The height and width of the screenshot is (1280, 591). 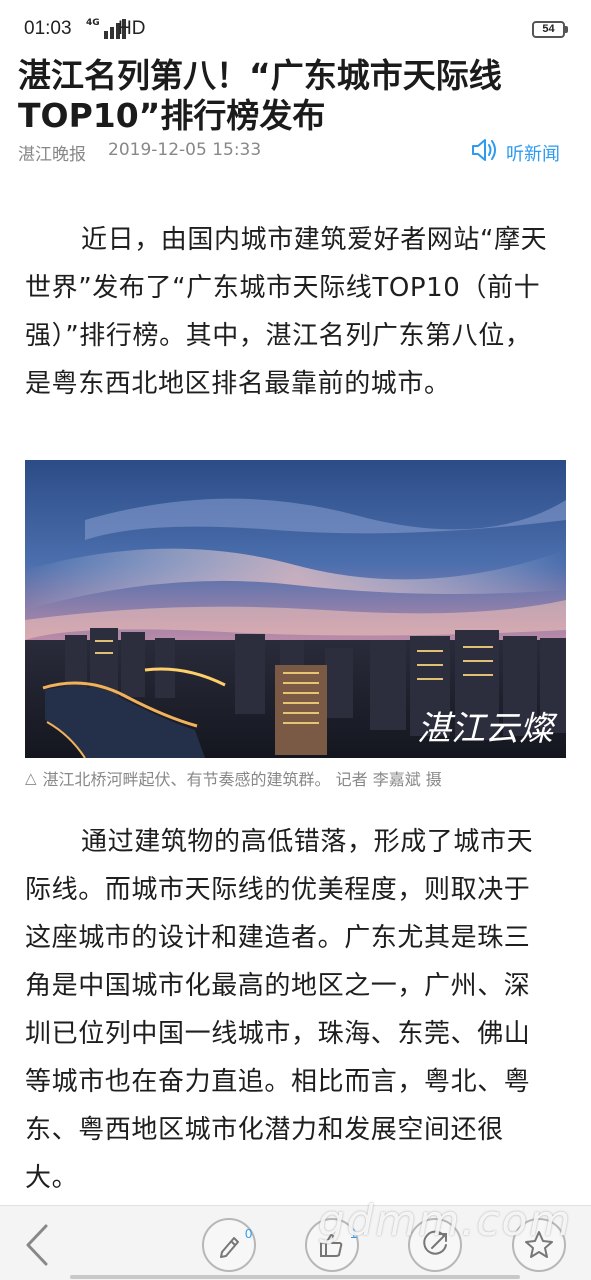 I want to click on hd-indicator: HD, so click(x=132, y=28).